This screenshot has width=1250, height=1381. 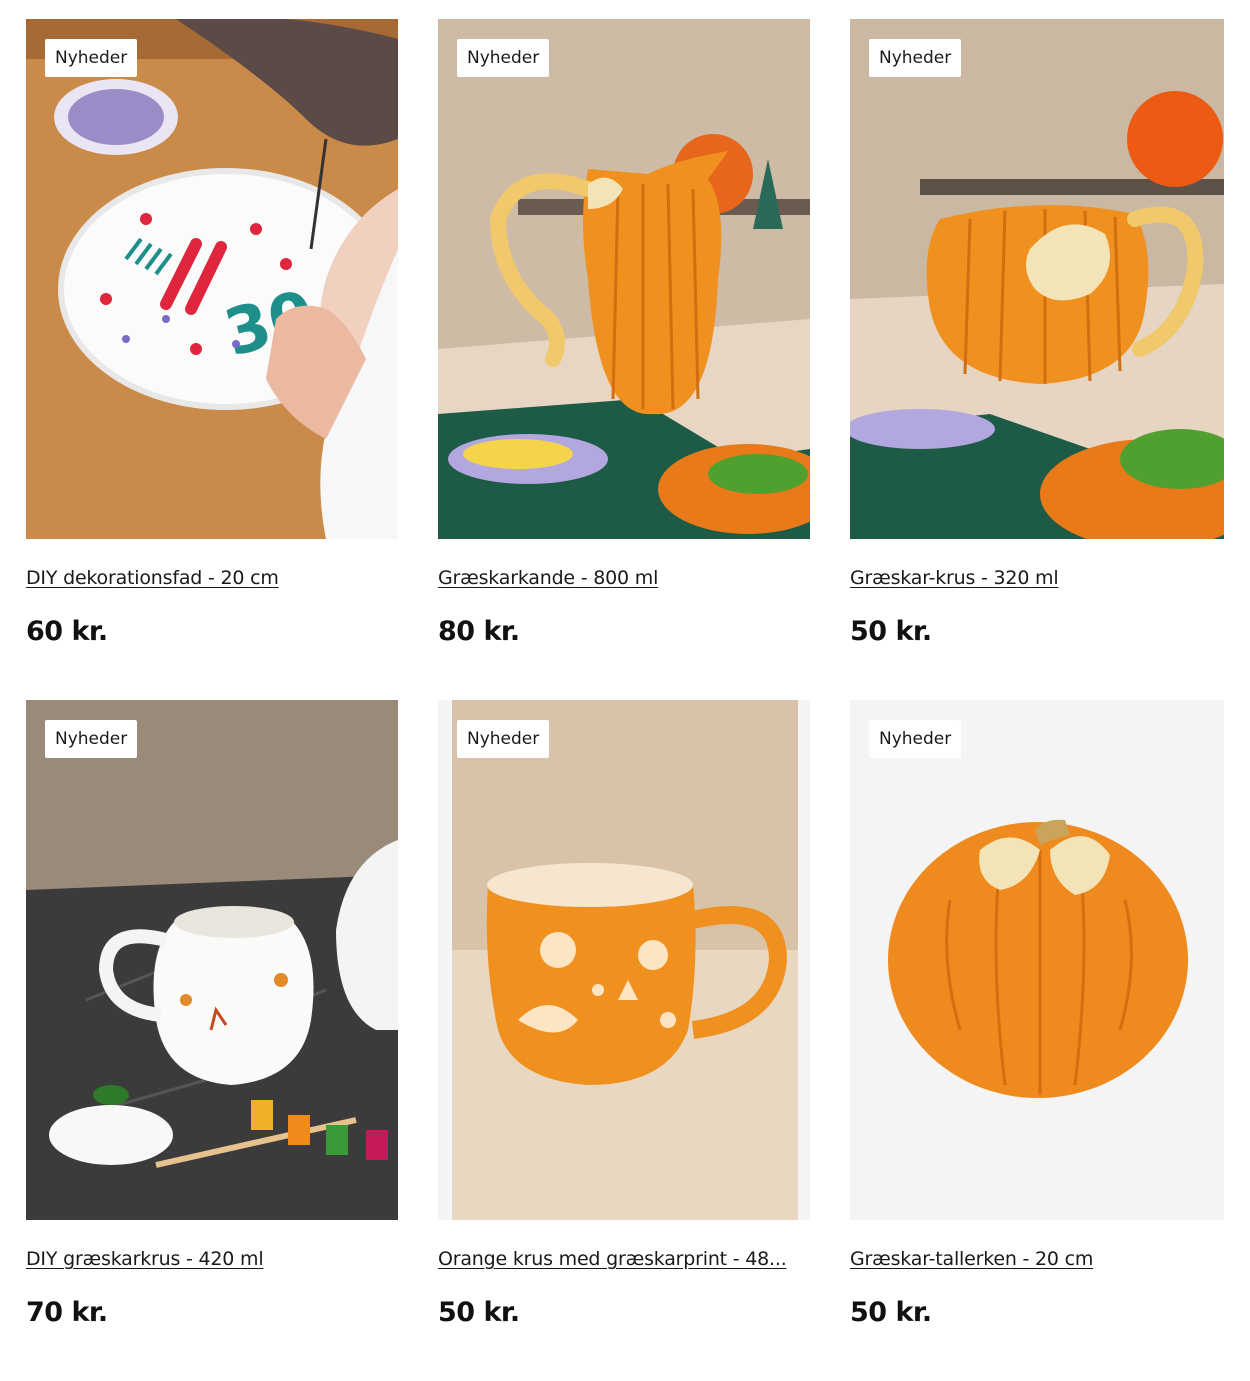 I want to click on product-price: 80 kr., so click(x=479, y=631).